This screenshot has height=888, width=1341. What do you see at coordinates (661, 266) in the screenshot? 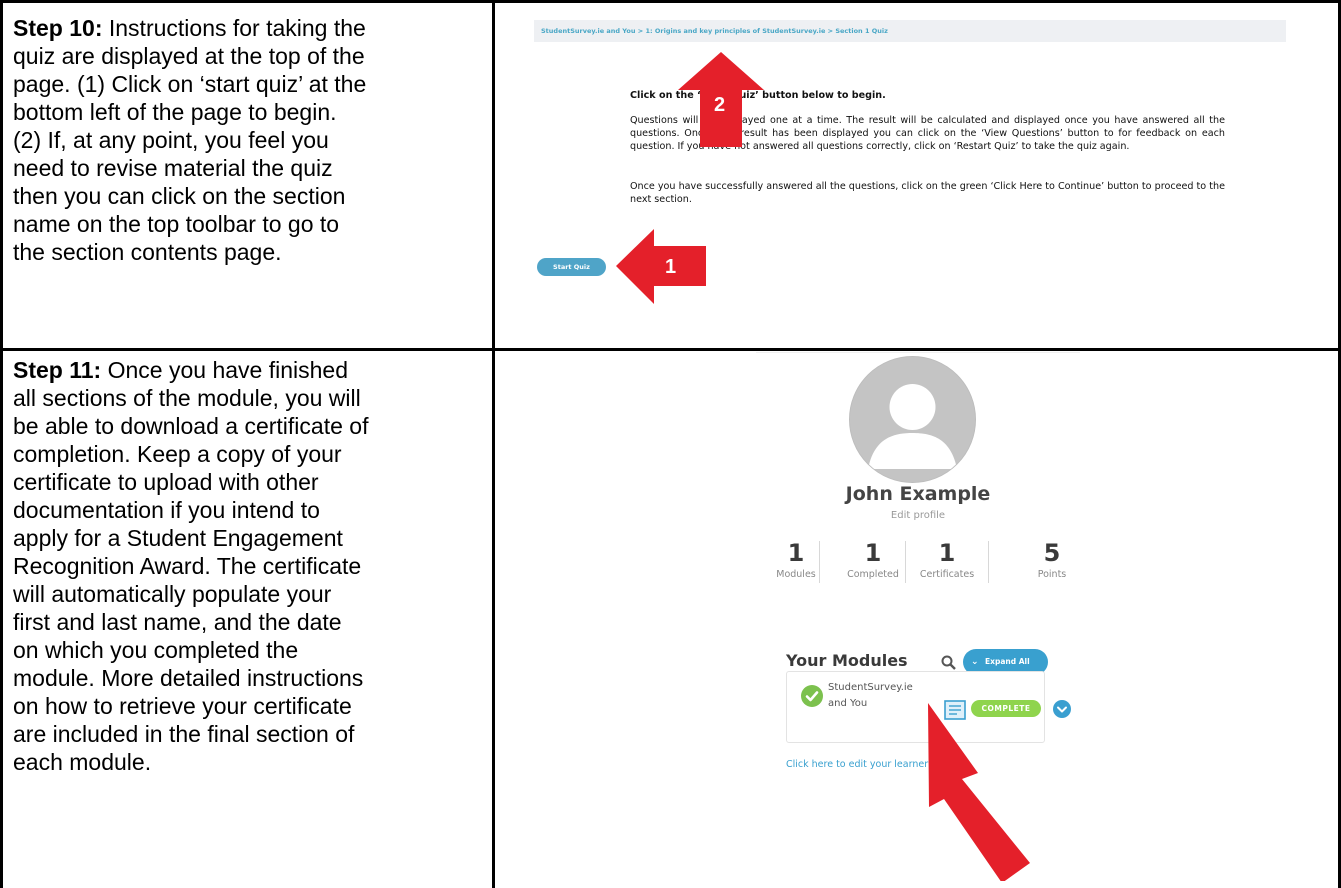
I see `callout-arrow-left-icon` at bounding box center [661, 266].